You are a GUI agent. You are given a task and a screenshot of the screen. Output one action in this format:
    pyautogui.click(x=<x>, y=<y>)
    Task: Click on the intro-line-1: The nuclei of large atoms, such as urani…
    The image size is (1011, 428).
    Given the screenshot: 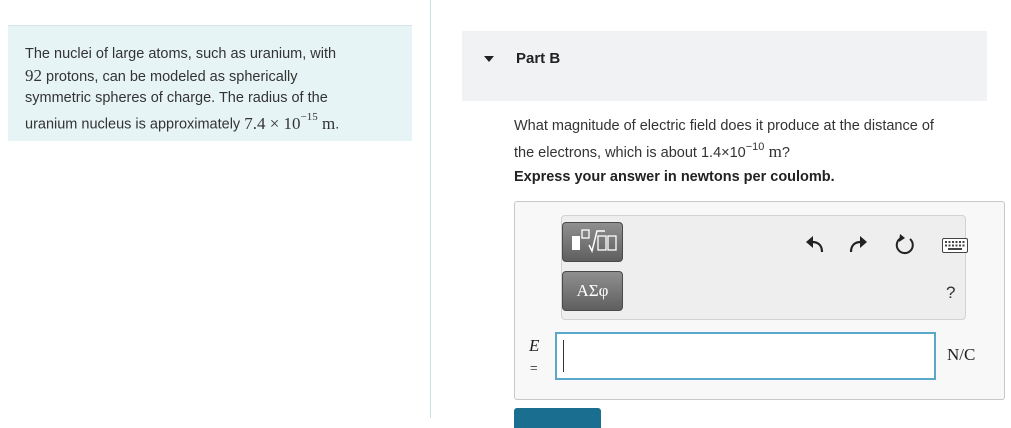 What is the action you would take?
    pyautogui.click(x=181, y=54)
    